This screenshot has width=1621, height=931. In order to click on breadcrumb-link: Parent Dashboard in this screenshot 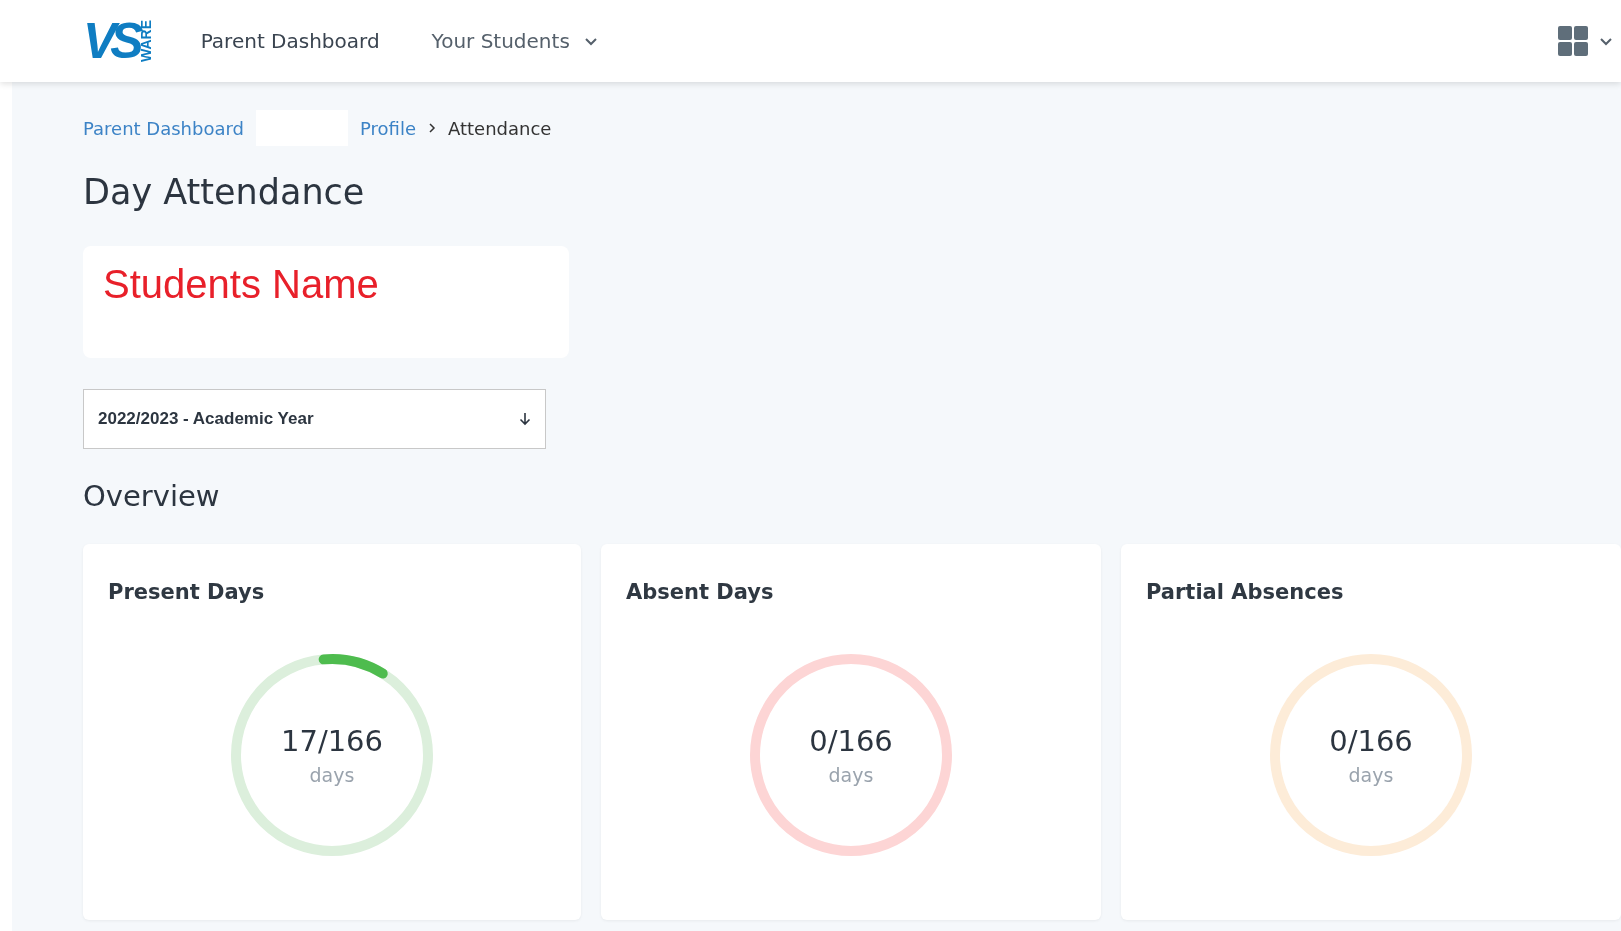, I will do `click(163, 128)`.